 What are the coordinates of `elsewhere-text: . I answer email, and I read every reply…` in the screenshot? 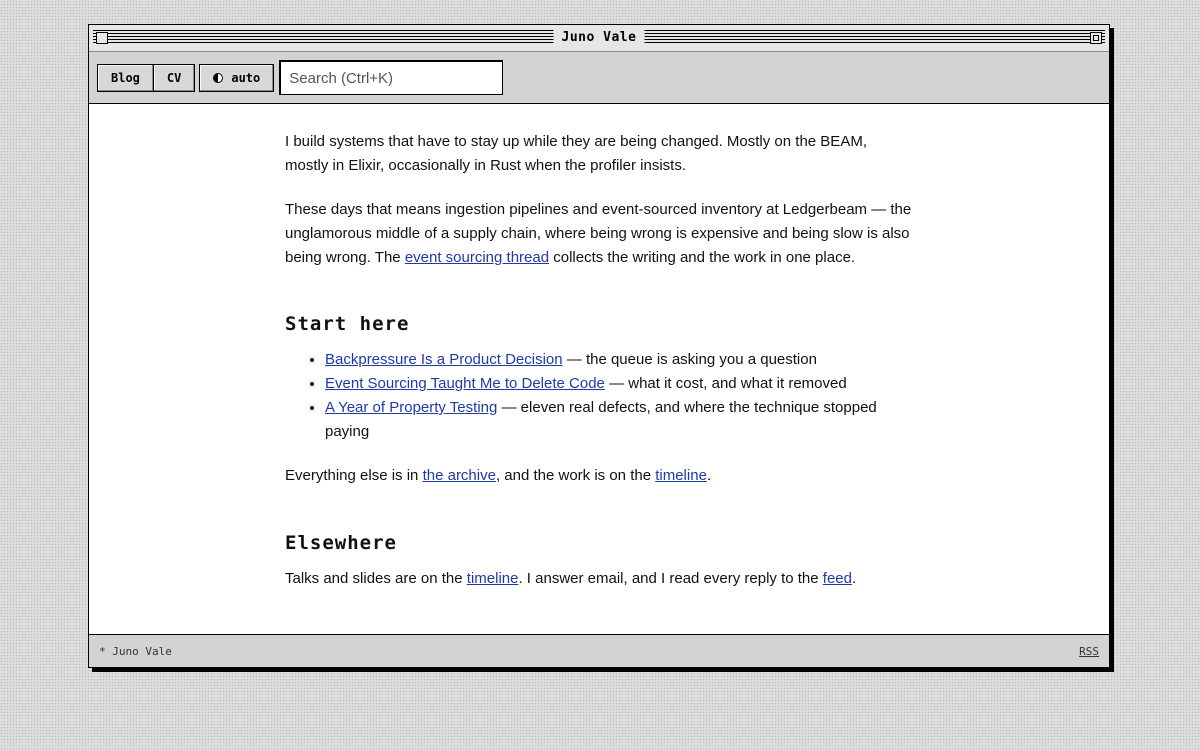 It's located at (670, 578).